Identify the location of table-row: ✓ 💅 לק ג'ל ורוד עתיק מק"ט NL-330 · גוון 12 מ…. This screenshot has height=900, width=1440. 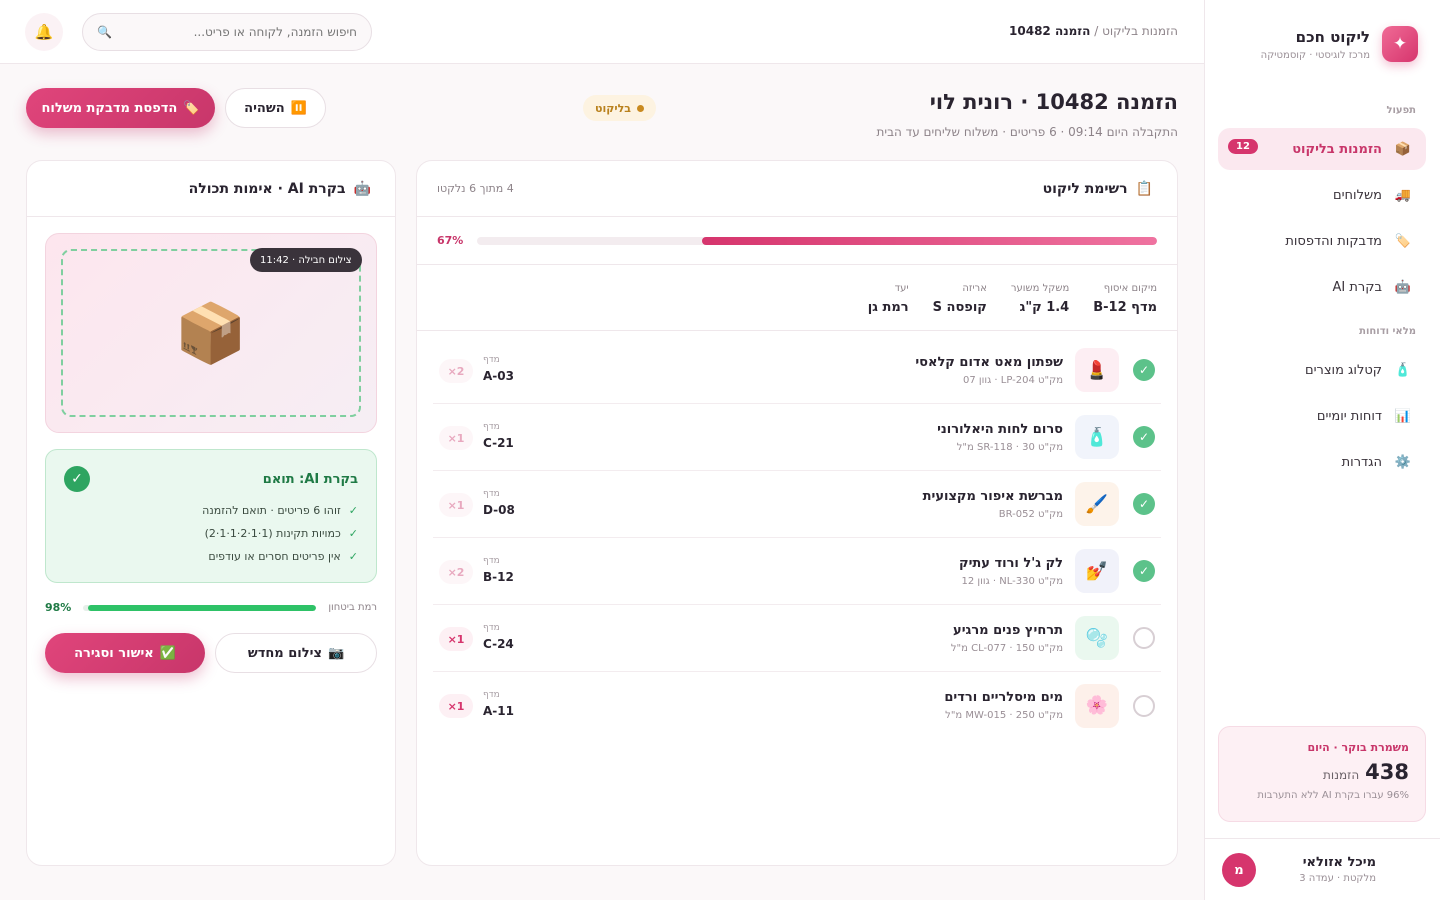
(797, 571).